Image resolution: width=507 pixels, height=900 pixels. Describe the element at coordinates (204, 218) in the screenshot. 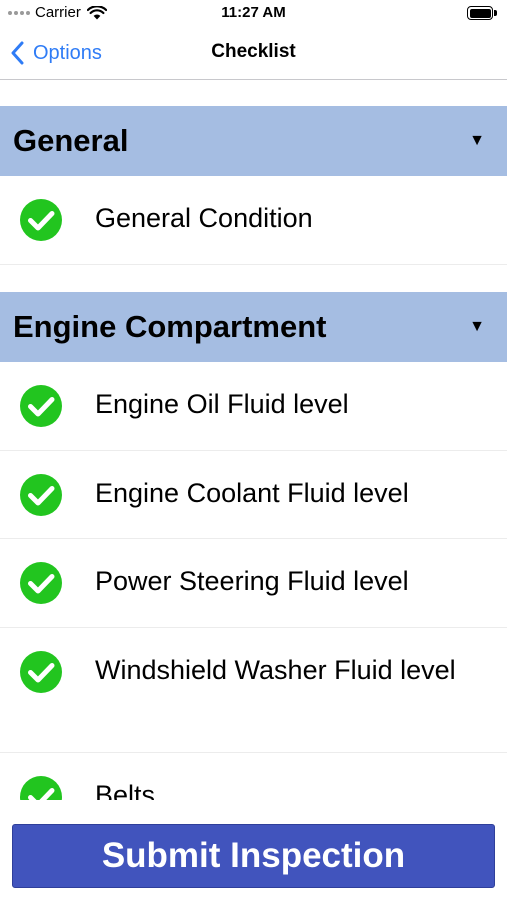

I see `checklist-item-label: General Condition` at that location.